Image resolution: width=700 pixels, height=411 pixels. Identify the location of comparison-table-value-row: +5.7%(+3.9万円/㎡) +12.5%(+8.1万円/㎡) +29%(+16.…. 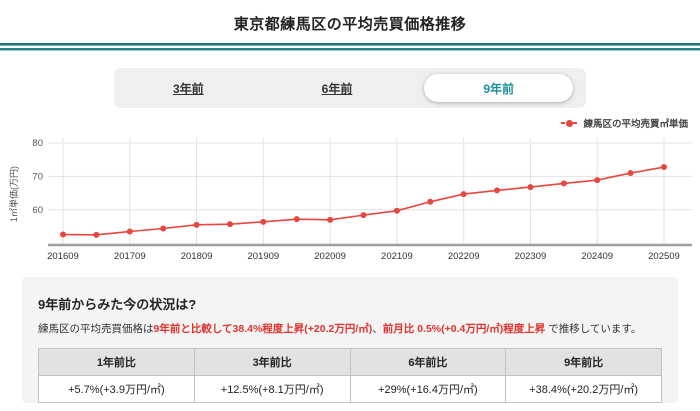
(350, 388).